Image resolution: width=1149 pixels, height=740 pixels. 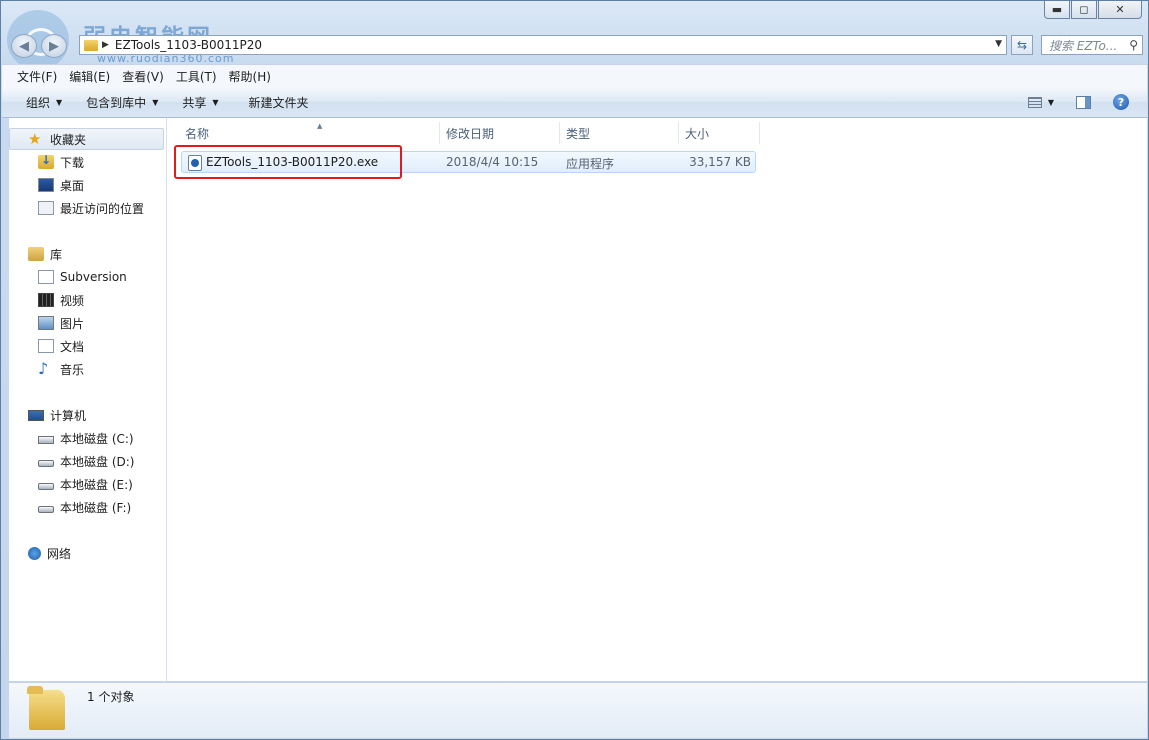 I want to click on file-modified: 2018/4/4 10:15, so click(x=492, y=162).